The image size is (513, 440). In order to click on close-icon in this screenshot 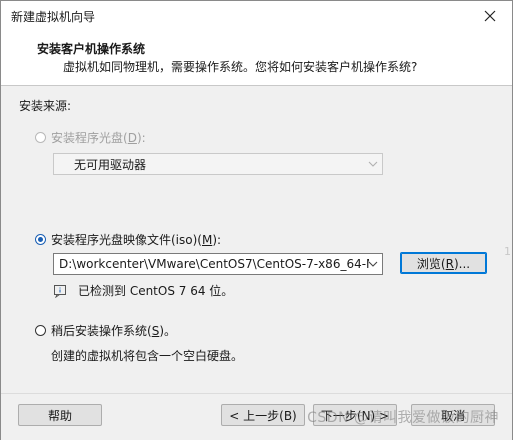, I will do `click(490, 16)`.